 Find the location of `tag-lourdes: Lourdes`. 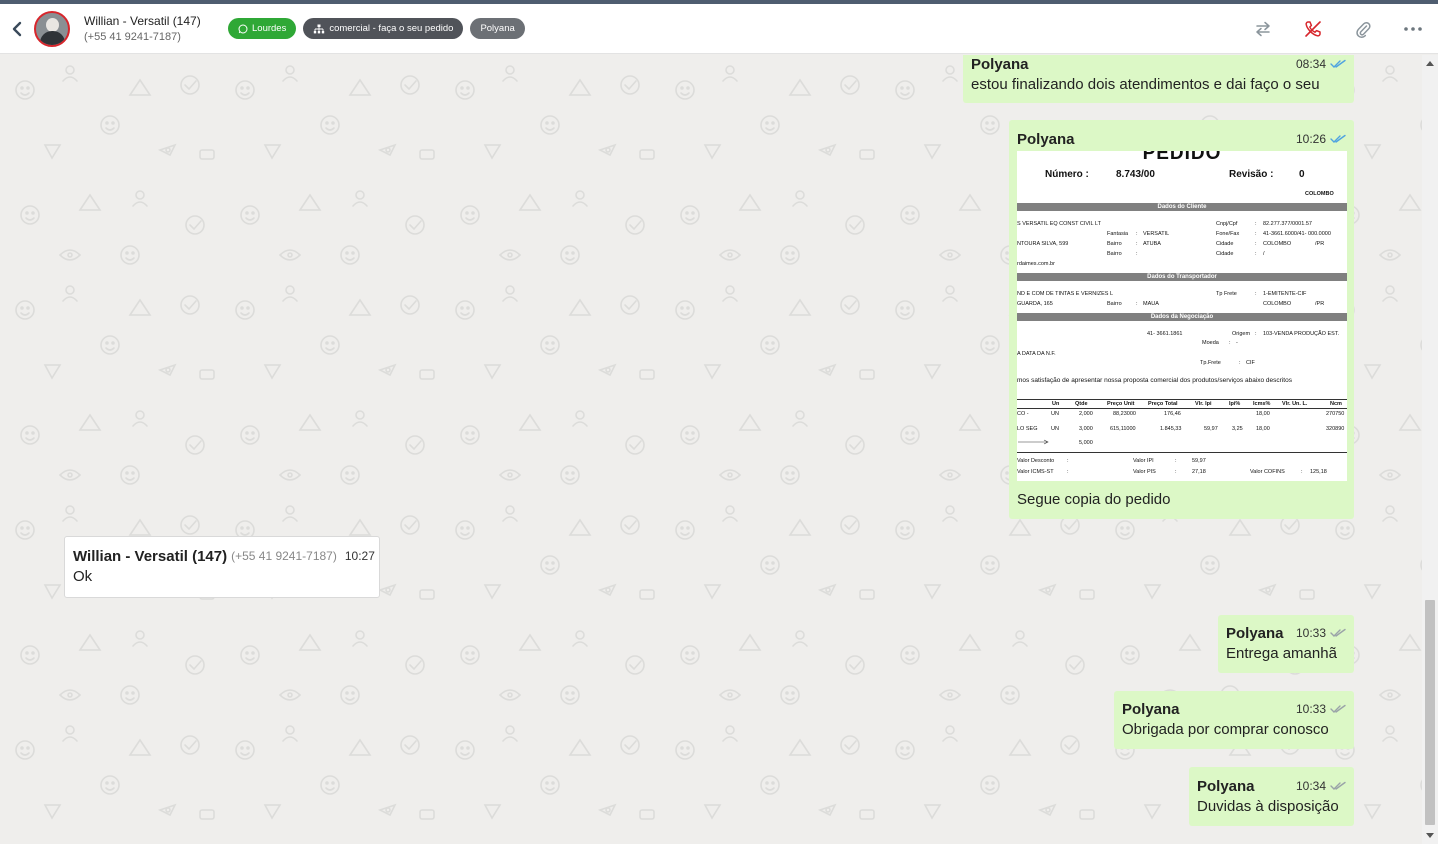

tag-lourdes: Lourdes is located at coordinates (262, 28).